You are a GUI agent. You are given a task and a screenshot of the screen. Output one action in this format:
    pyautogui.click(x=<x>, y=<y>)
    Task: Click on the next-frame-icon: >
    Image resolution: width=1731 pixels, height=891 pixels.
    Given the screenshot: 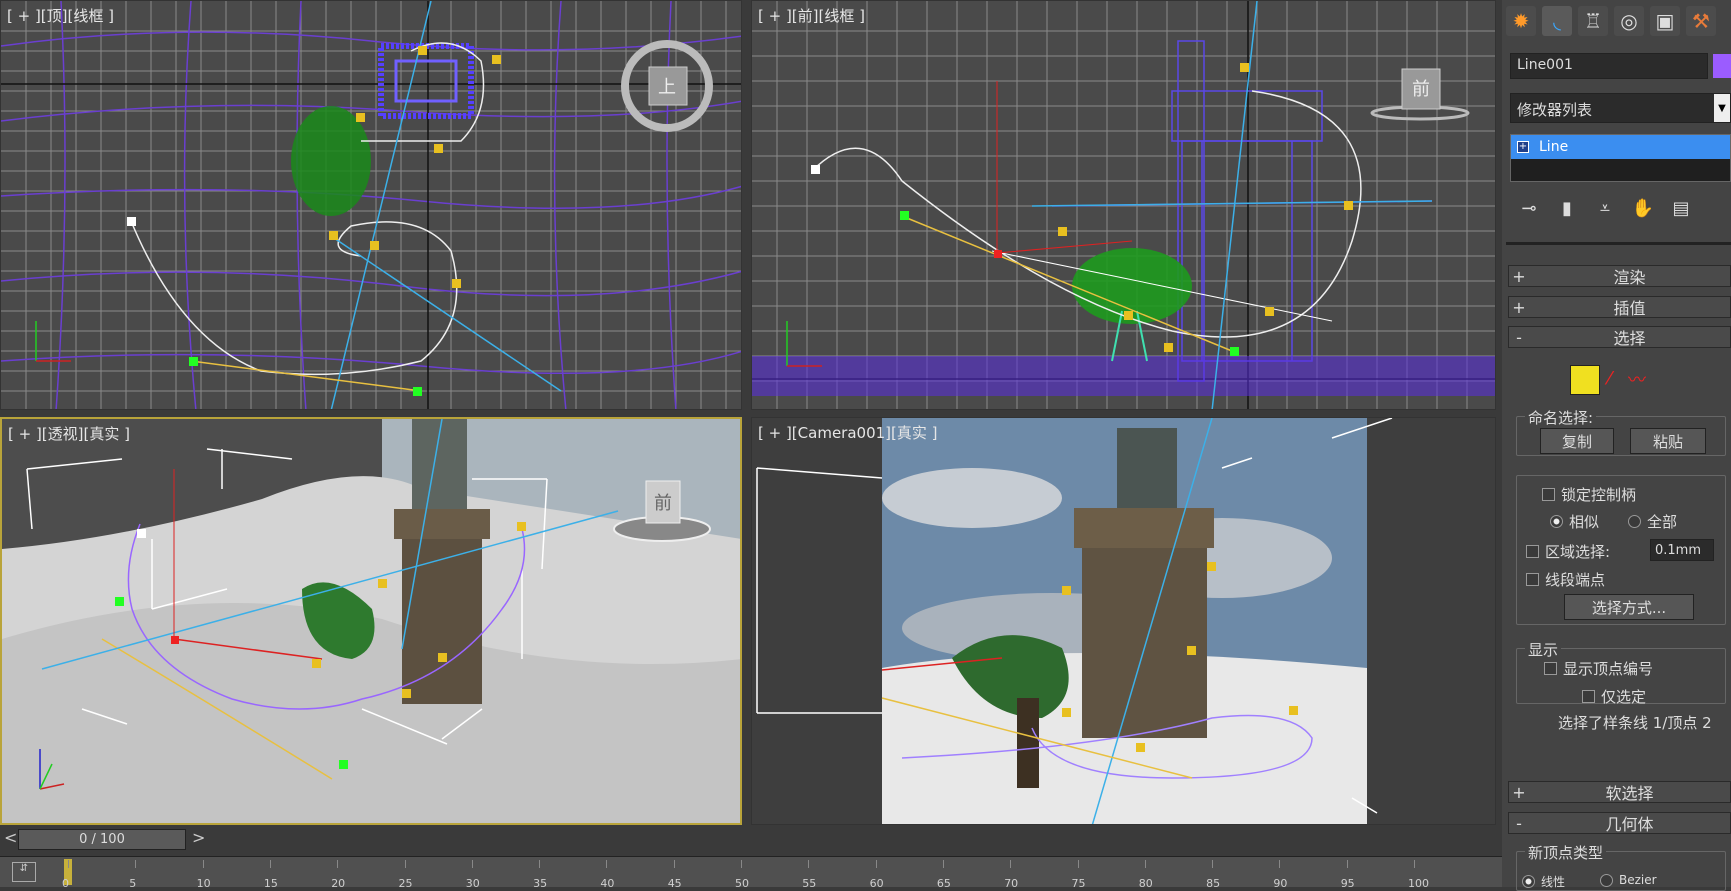 What is the action you would take?
    pyautogui.click(x=198, y=837)
    